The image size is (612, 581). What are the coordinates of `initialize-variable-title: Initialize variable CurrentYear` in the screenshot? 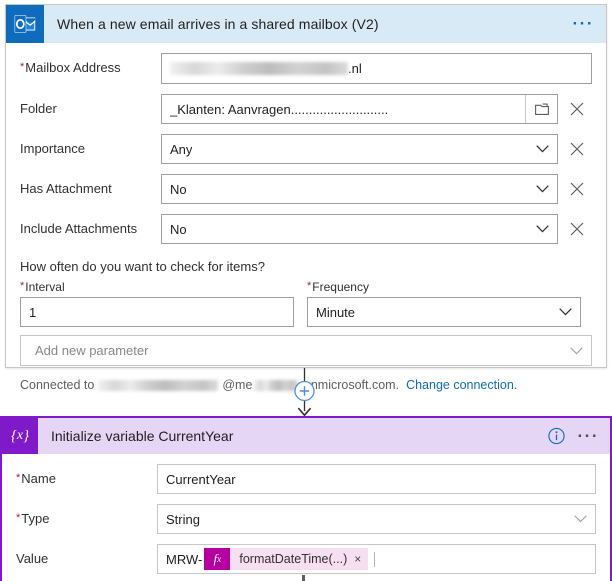 It's located at (142, 436).